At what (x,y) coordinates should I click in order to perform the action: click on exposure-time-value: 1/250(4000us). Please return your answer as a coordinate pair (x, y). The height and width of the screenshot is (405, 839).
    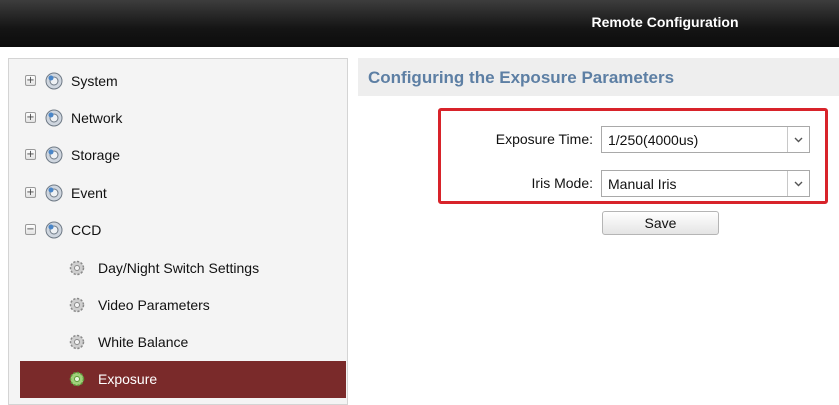
    Looking at the image, I should click on (653, 140).